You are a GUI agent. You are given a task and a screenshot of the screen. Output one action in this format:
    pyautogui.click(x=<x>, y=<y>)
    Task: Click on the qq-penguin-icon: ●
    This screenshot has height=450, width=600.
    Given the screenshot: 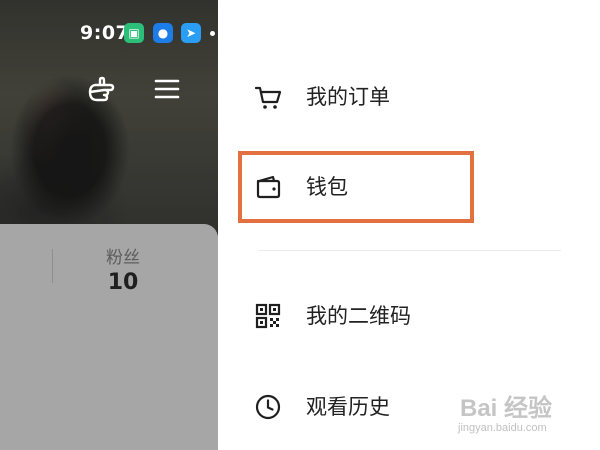 What is the action you would take?
    pyautogui.click(x=163, y=33)
    